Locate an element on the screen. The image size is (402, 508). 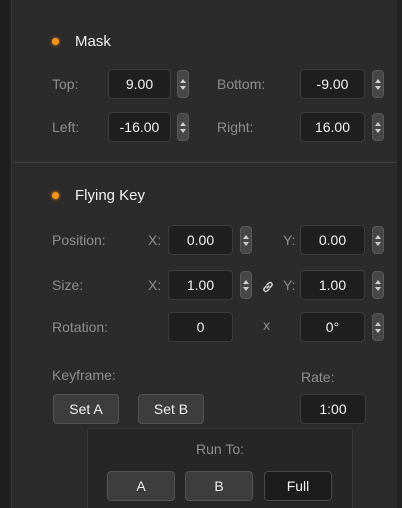
position-y-label: Y: is located at coordinates (289, 240).